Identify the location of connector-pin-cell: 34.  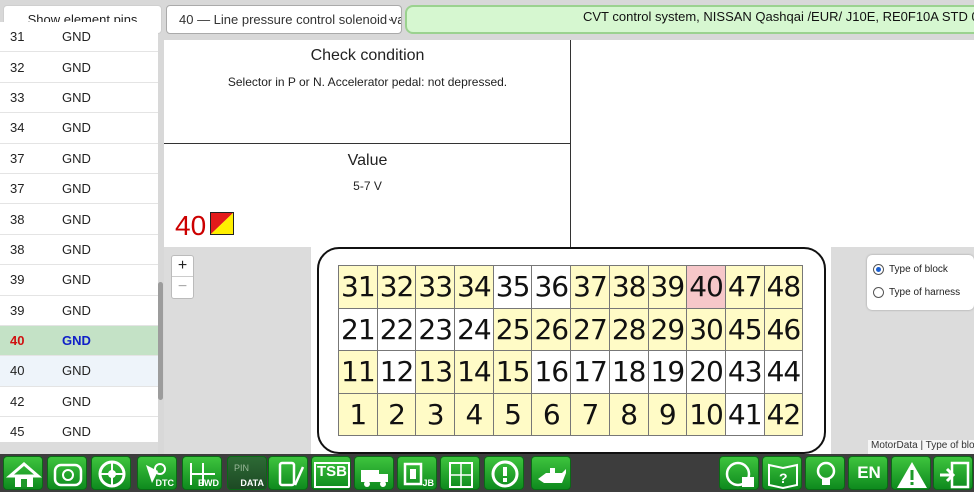
(474, 287).